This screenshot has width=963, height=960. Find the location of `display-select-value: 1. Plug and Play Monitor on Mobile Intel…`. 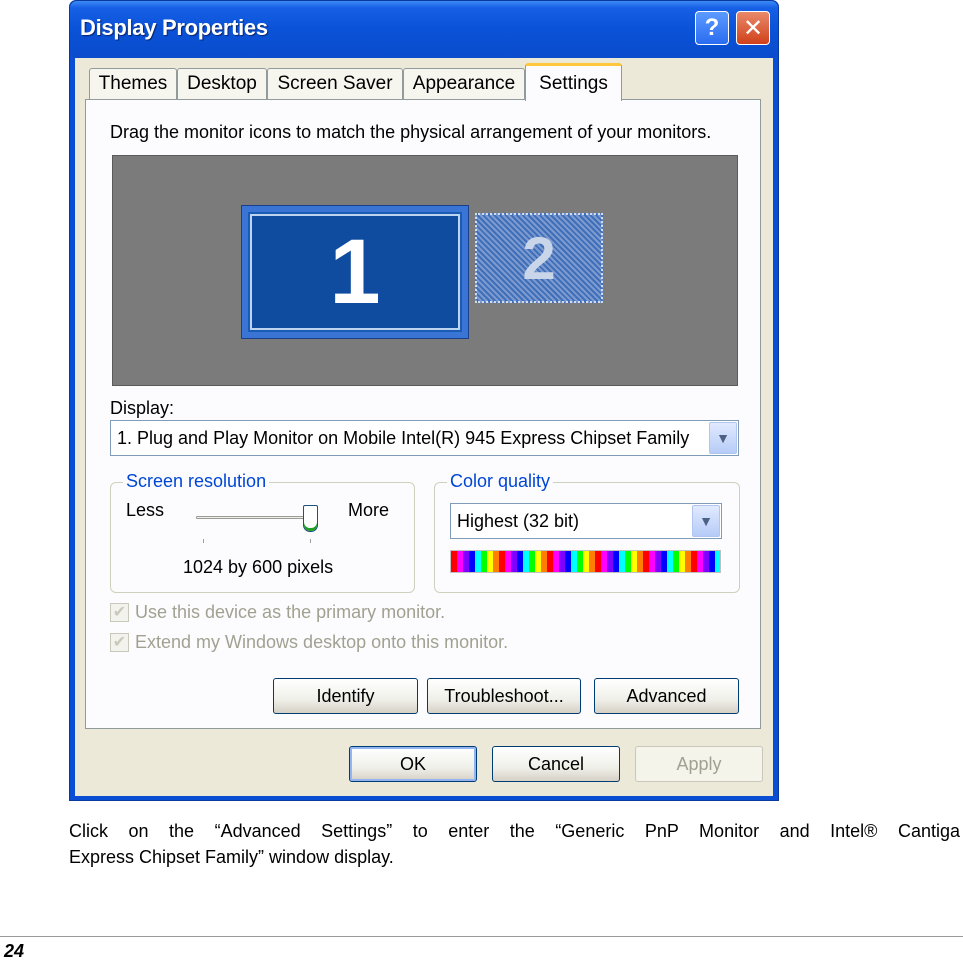

display-select-value: 1. Plug and Play Monitor on Mobile Intel… is located at coordinates (403, 437).